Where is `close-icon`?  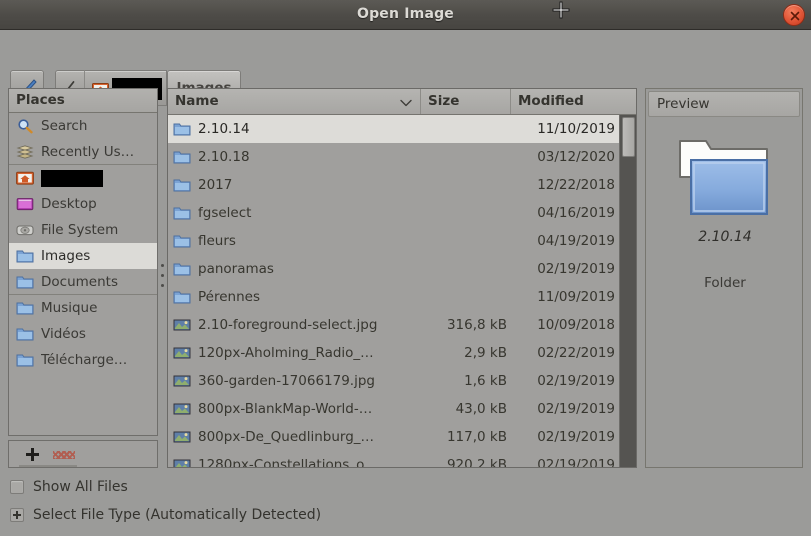 close-icon is located at coordinates (794, 15).